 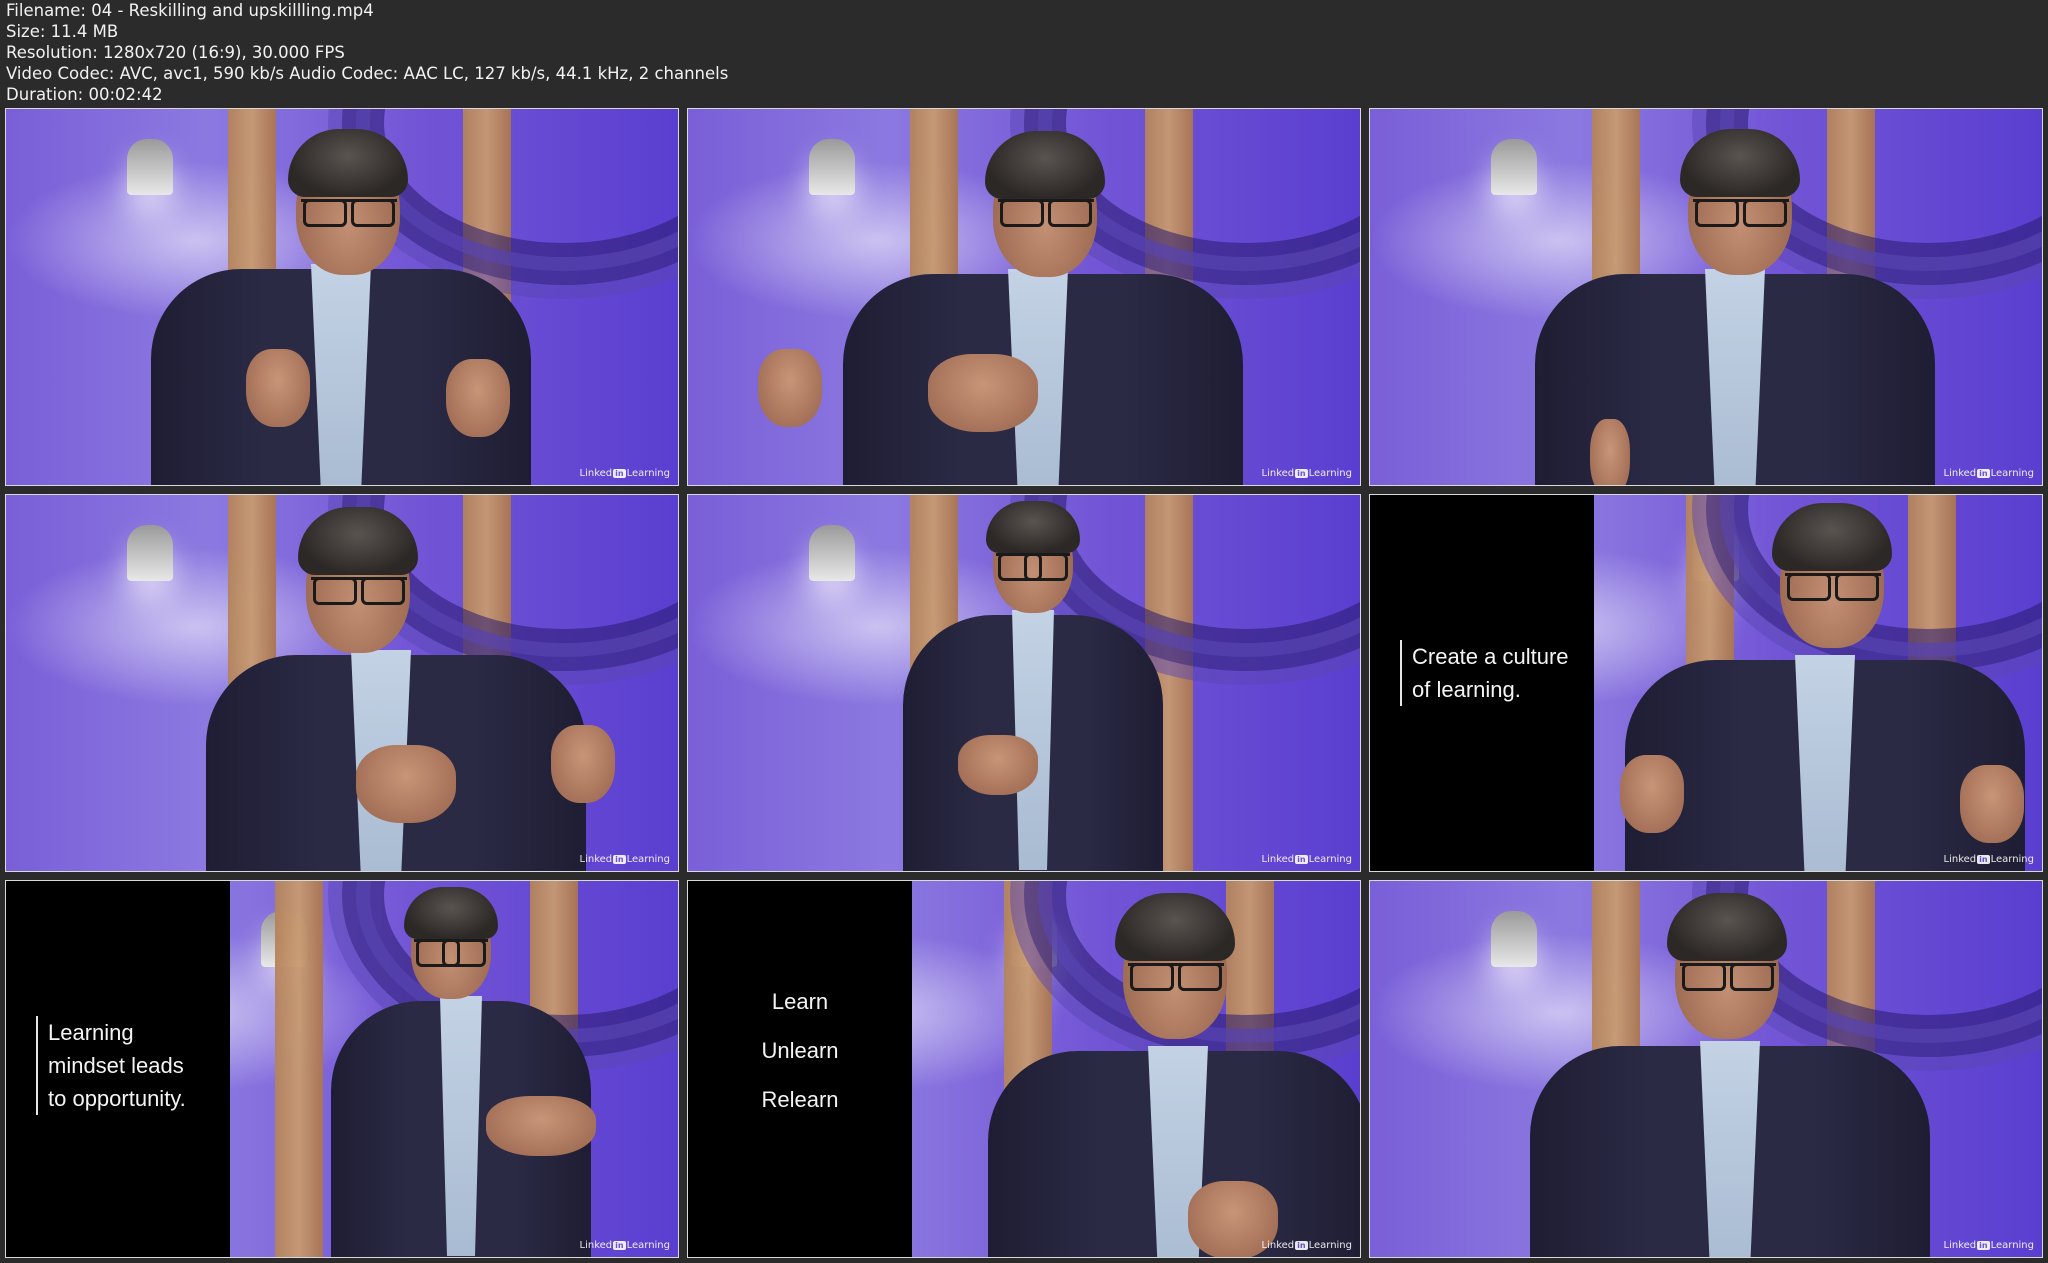 I want to click on resolution-text: Resolution: 1280x720 (16:9), 30.000 FPS, so click(x=175, y=52).